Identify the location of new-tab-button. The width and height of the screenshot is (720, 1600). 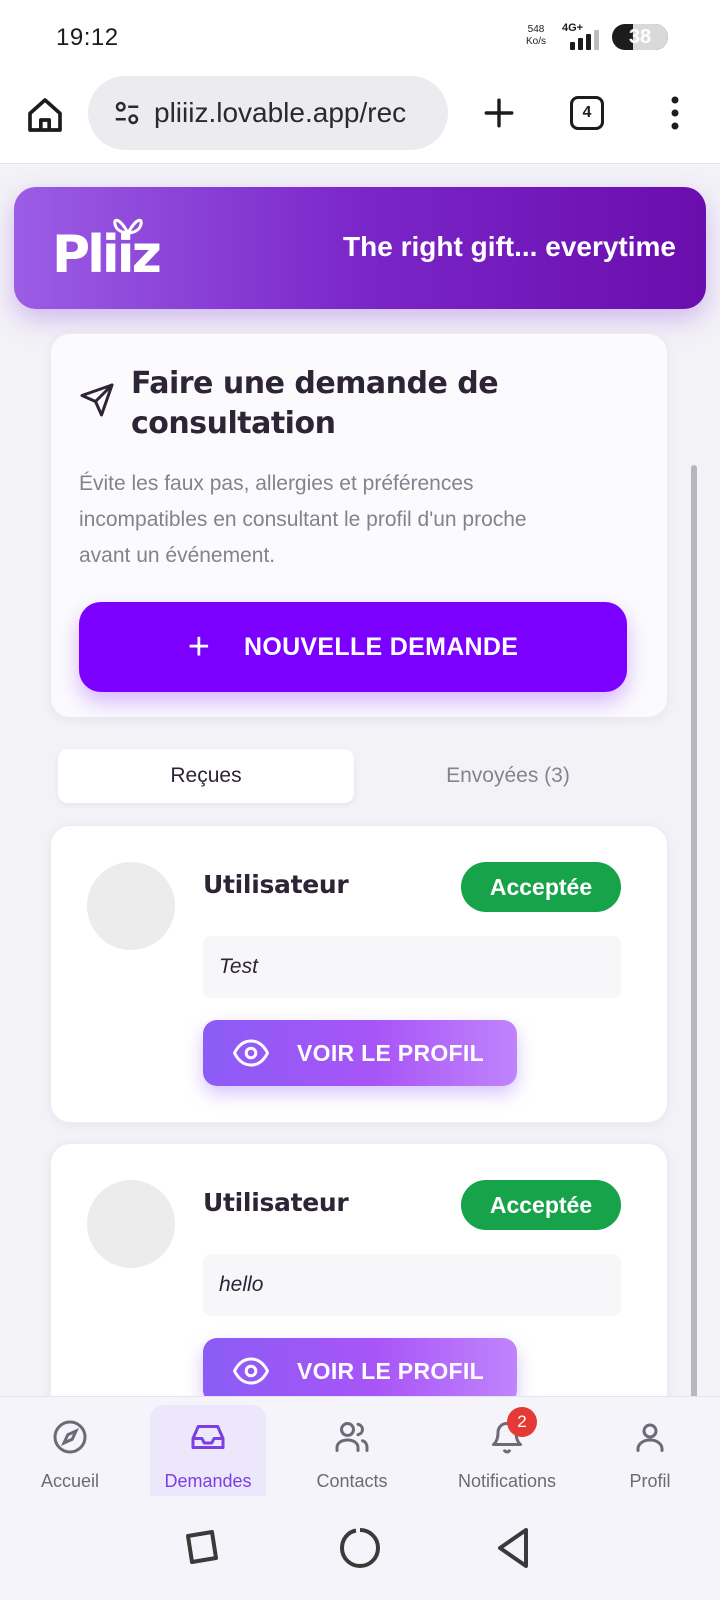
(499, 113).